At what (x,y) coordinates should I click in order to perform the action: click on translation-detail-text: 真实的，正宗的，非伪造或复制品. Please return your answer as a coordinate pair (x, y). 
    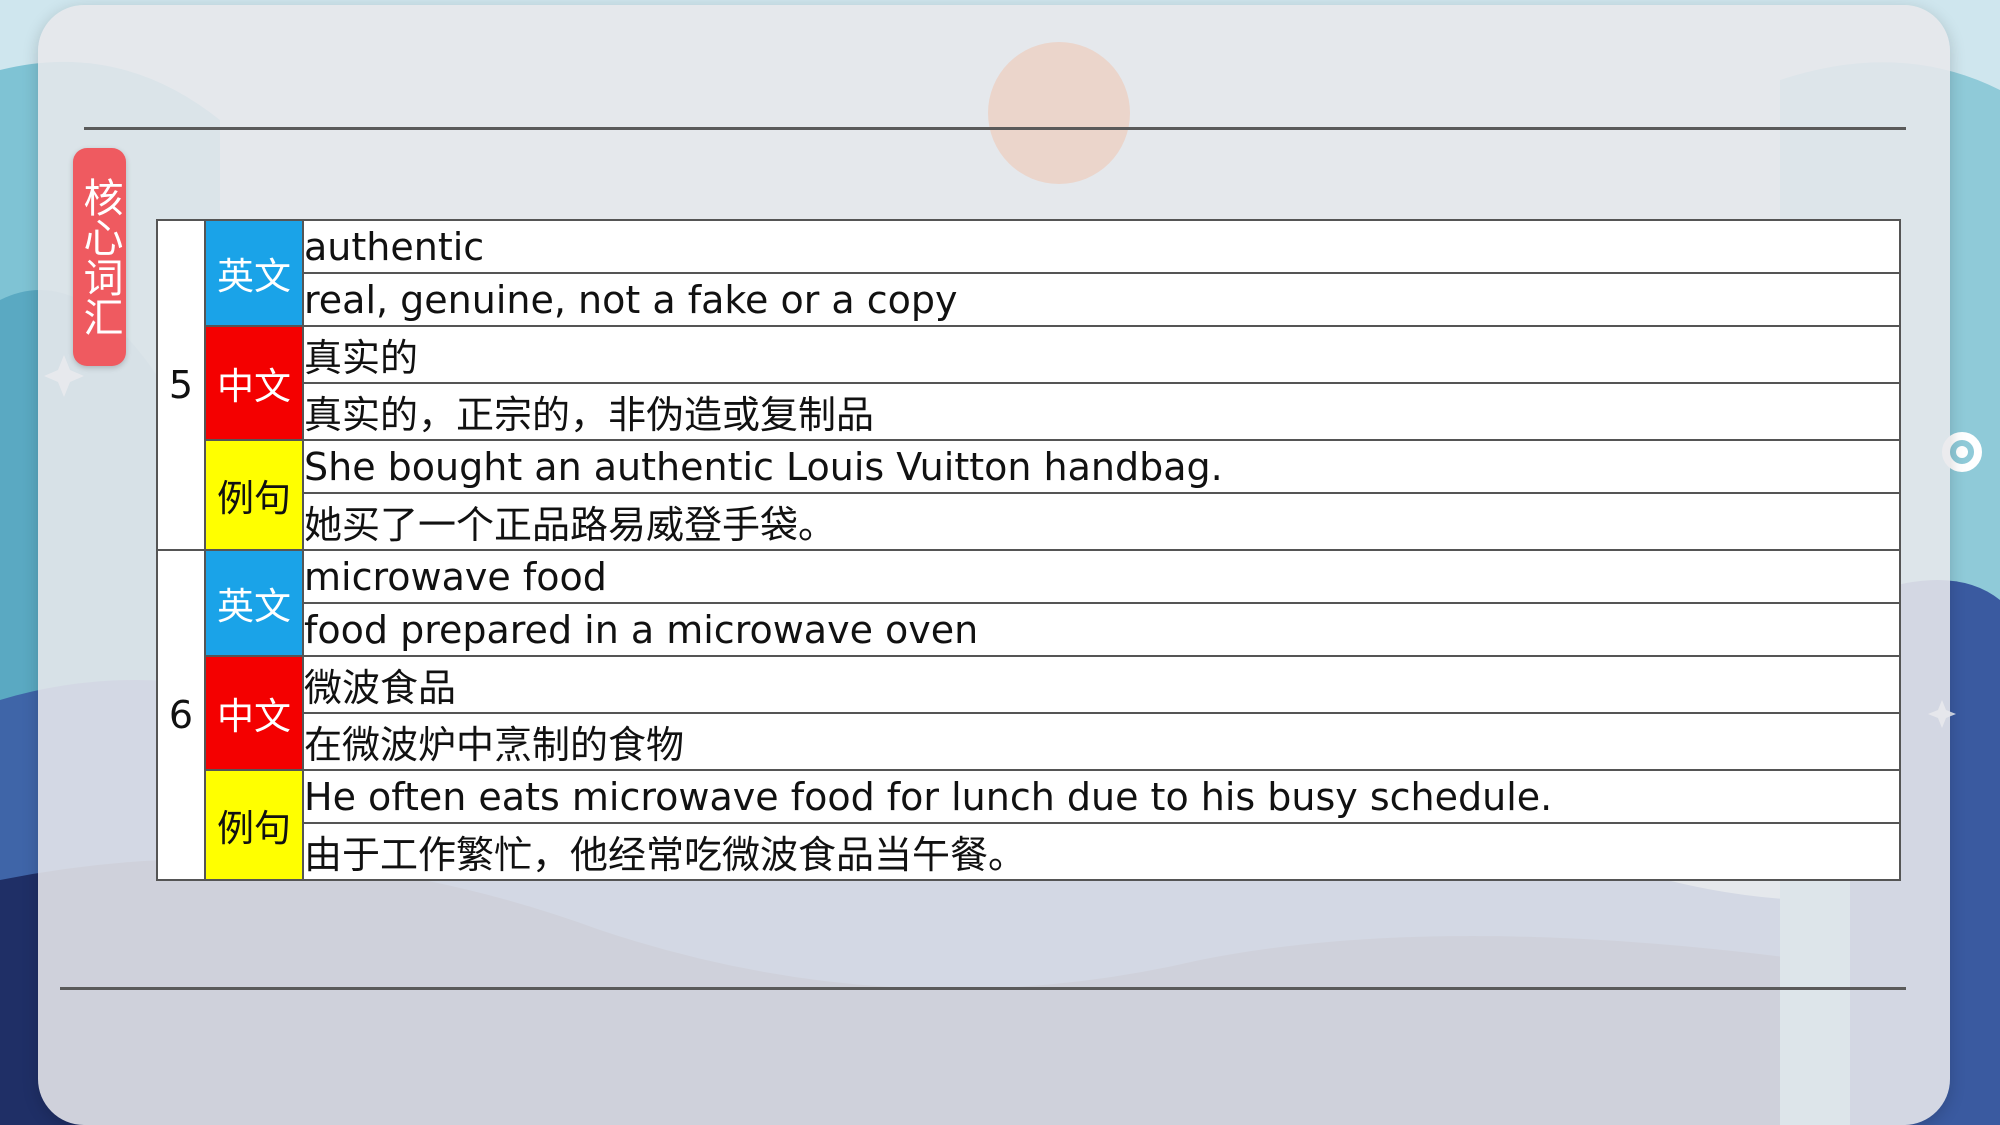
    Looking at the image, I should click on (1101, 411).